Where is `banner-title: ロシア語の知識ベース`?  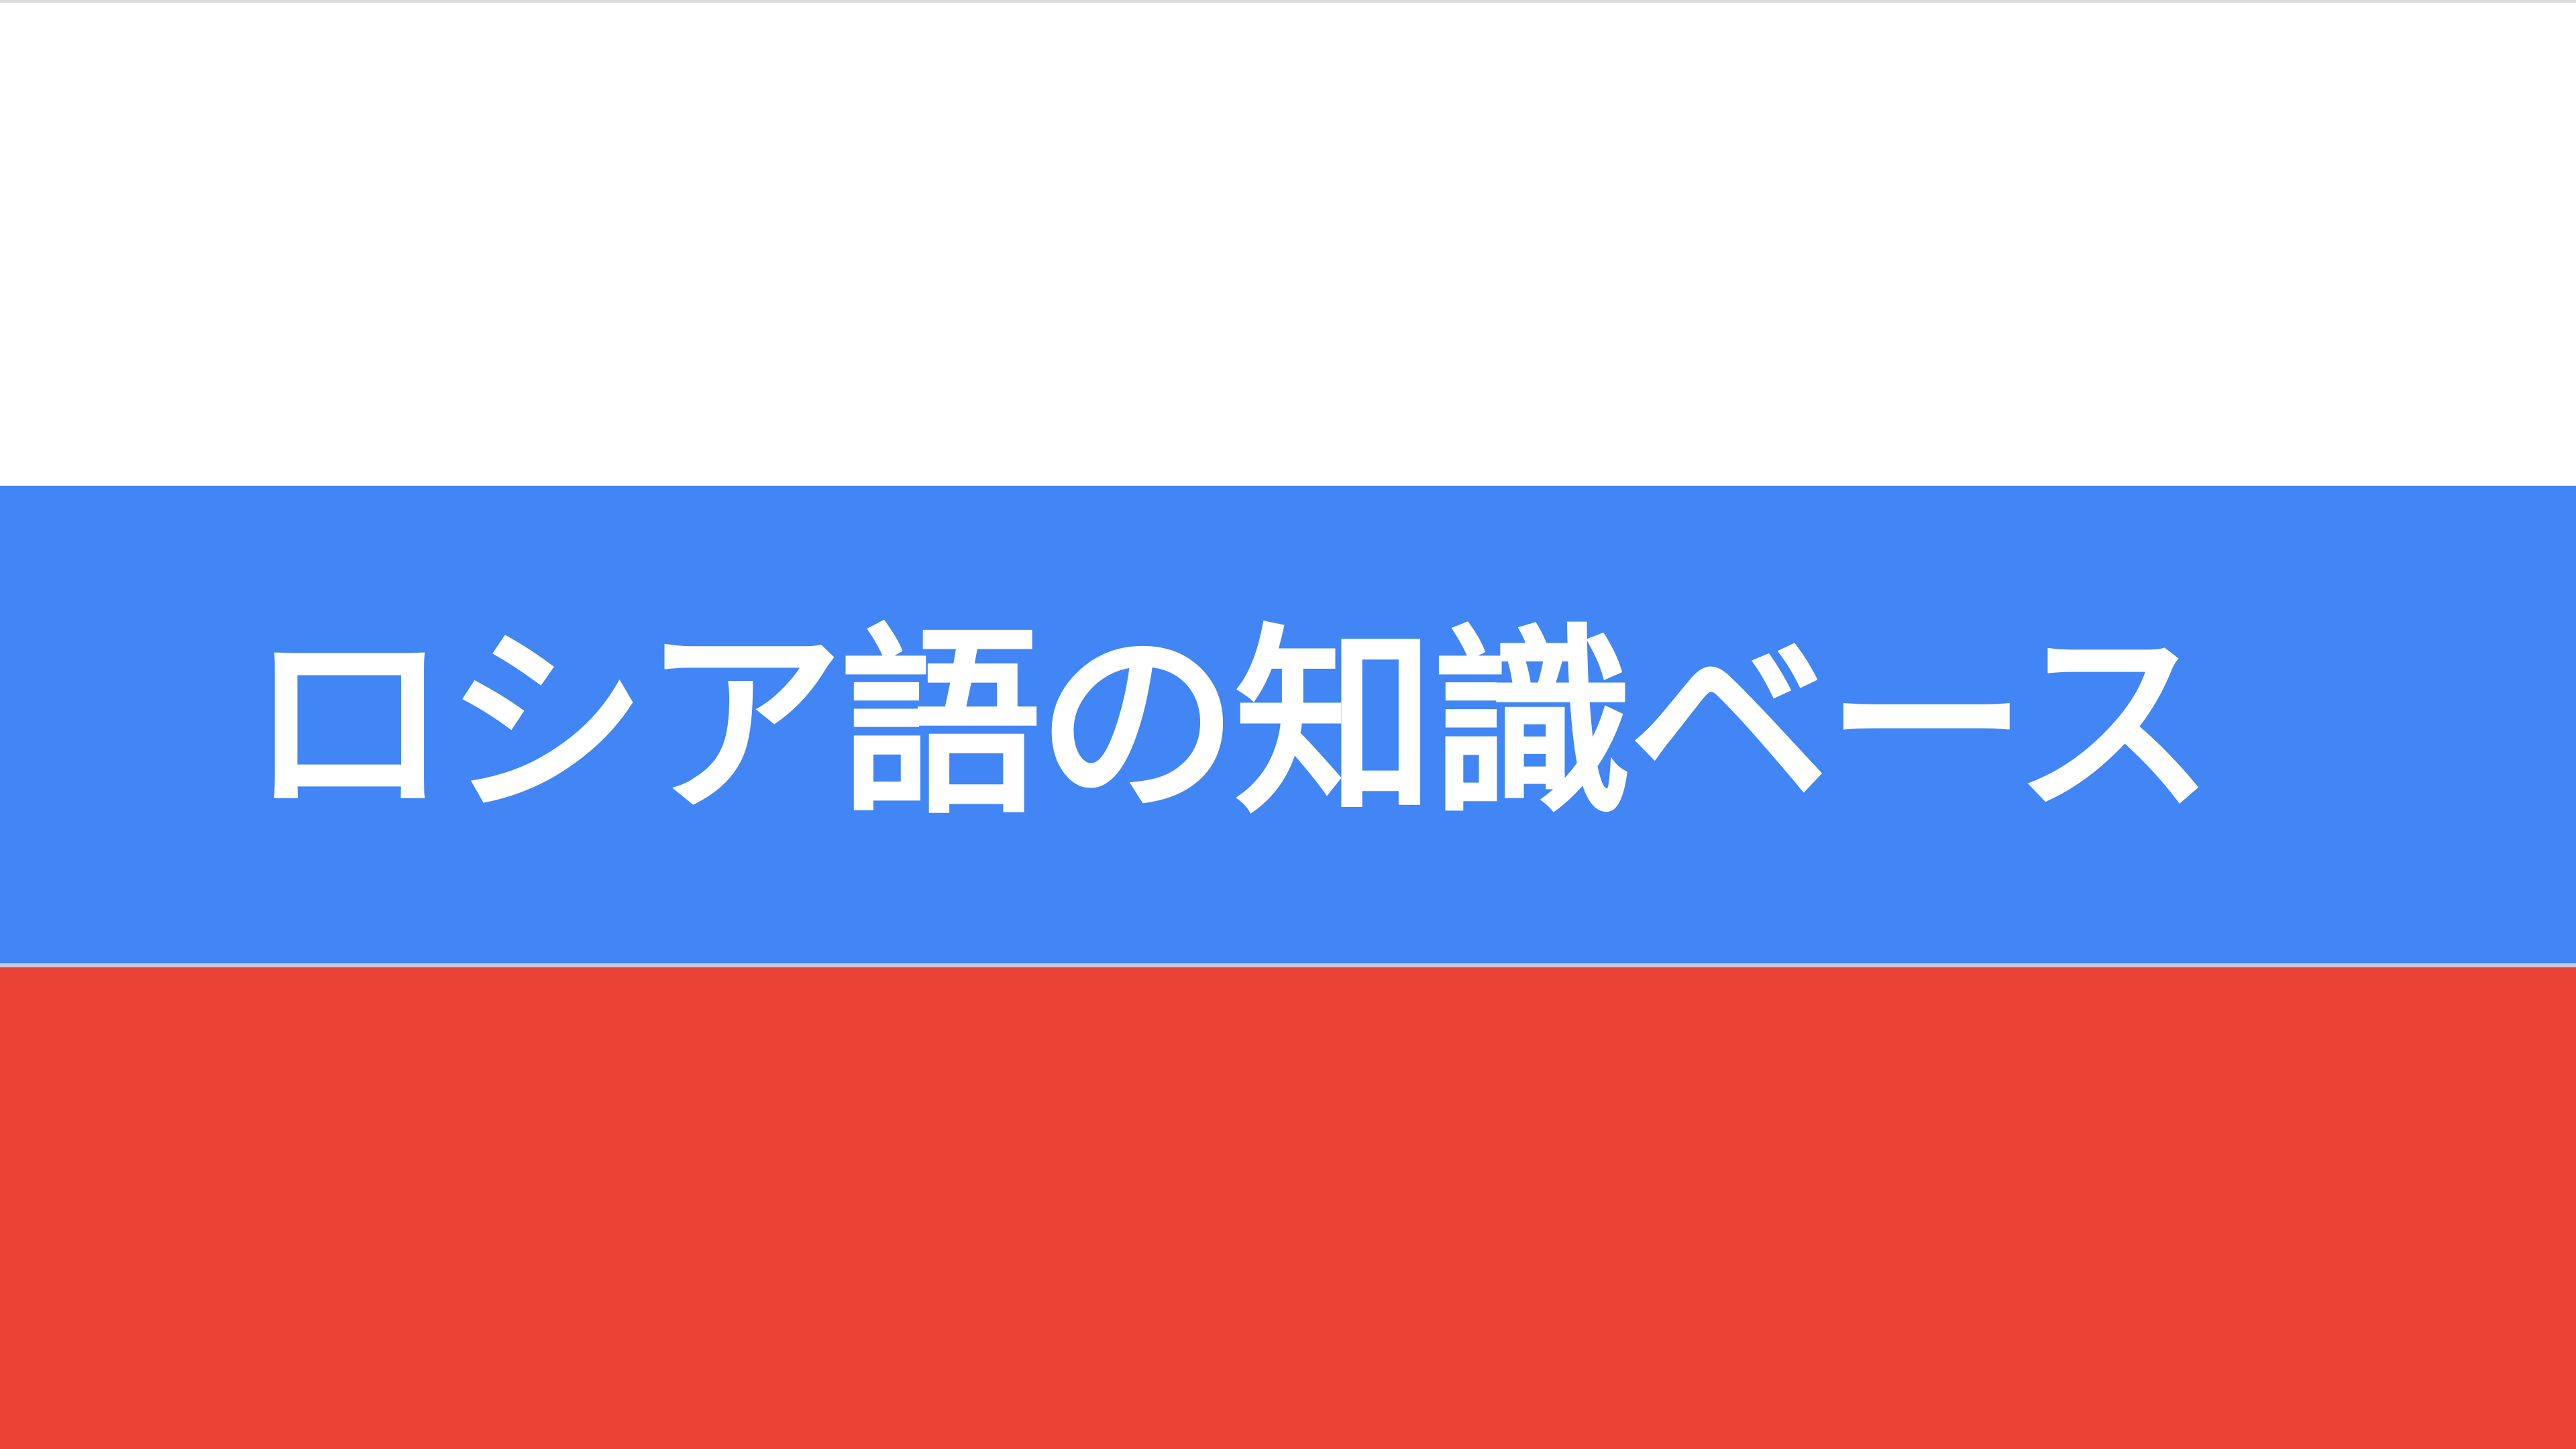
banner-title: ロシア語の知識ベース is located at coordinates (1231, 724).